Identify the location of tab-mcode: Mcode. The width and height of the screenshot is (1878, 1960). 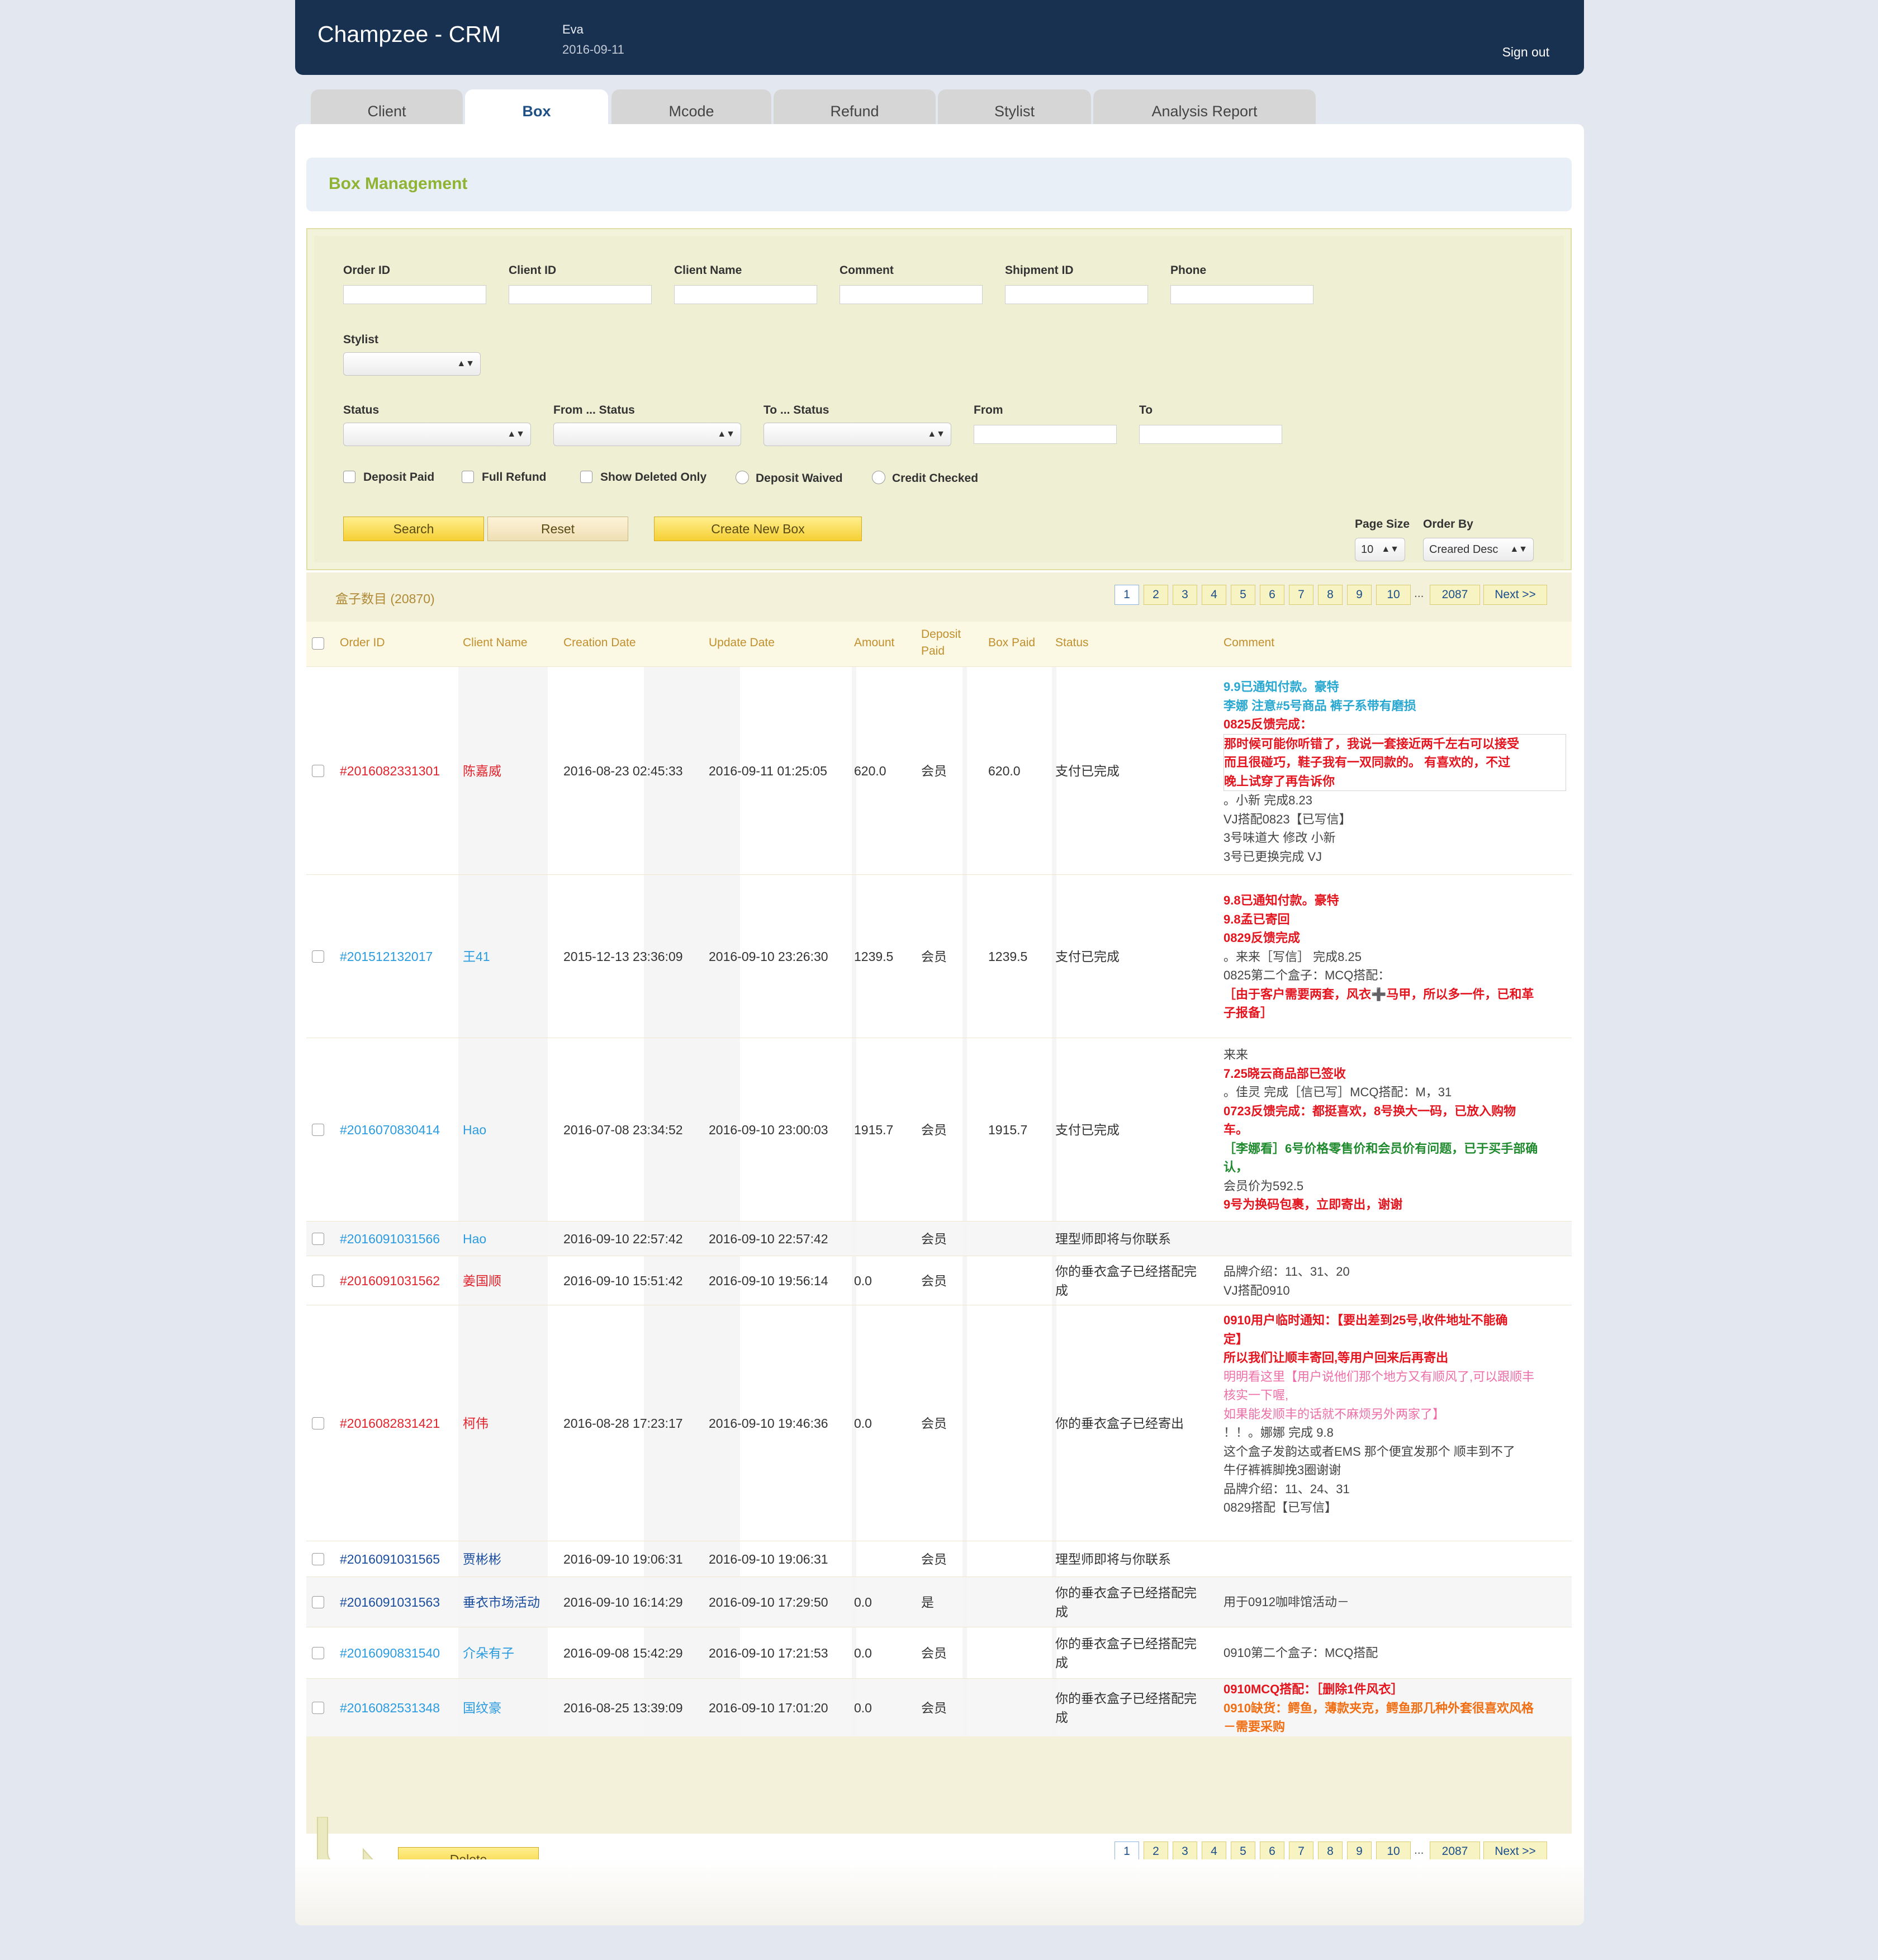
(691, 107).